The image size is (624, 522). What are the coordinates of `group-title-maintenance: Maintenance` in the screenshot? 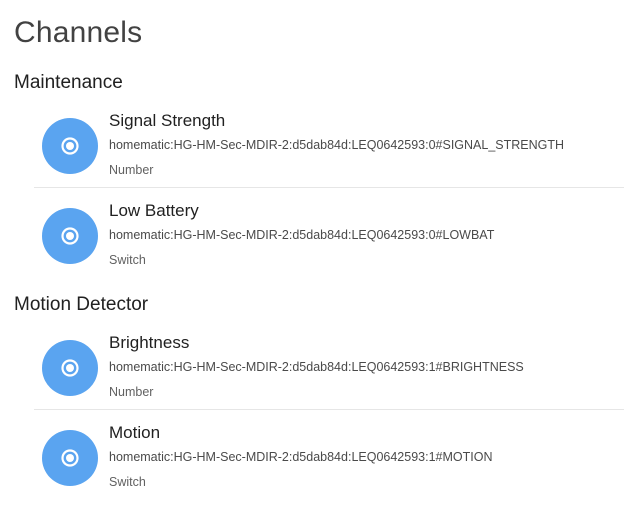 It's located at (68, 82).